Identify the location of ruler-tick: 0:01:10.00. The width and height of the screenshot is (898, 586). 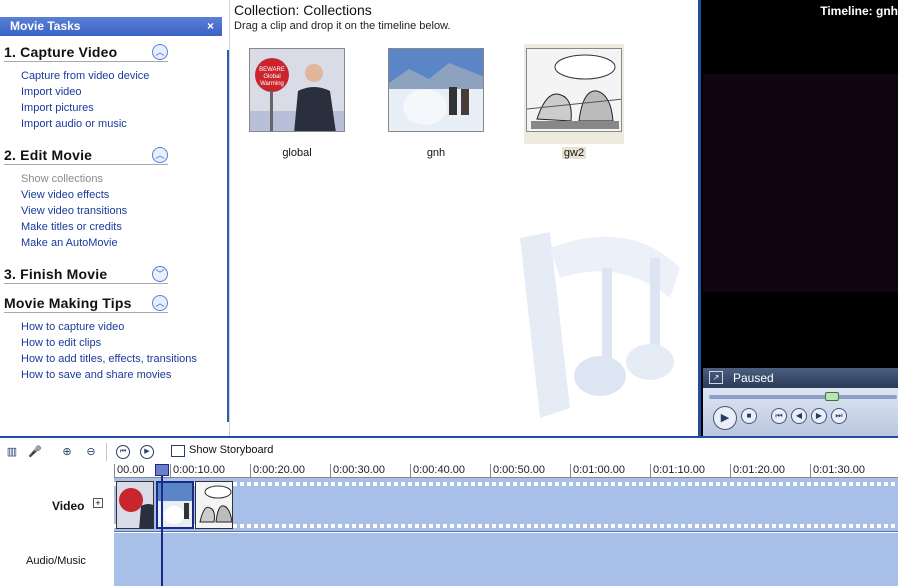
(677, 471).